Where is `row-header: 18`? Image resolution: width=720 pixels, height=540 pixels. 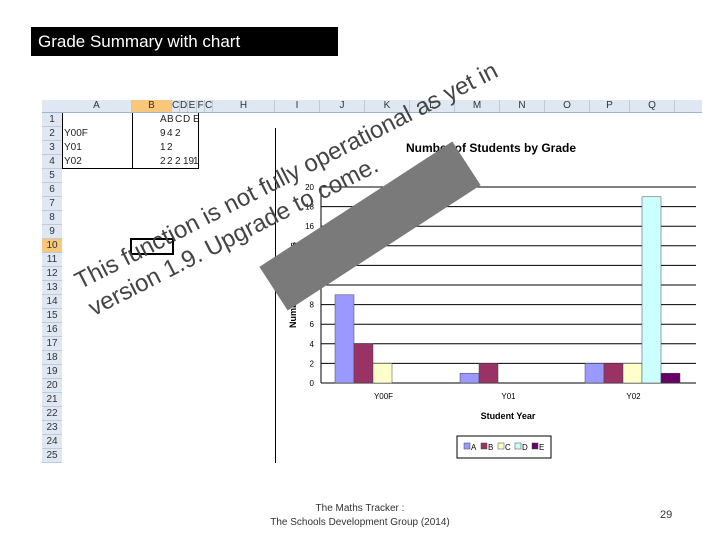
row-header: 18 is located at coordinates (52, 358).